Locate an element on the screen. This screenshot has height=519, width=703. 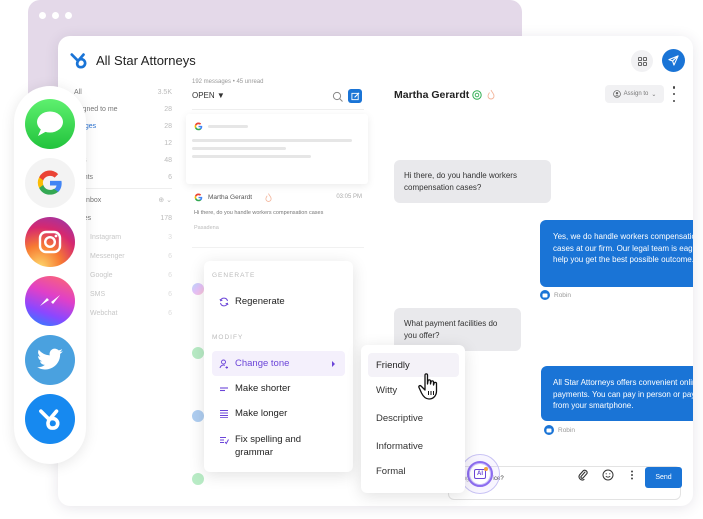
contact-name: Martha Gerardt is located at coordinates (432, 95).